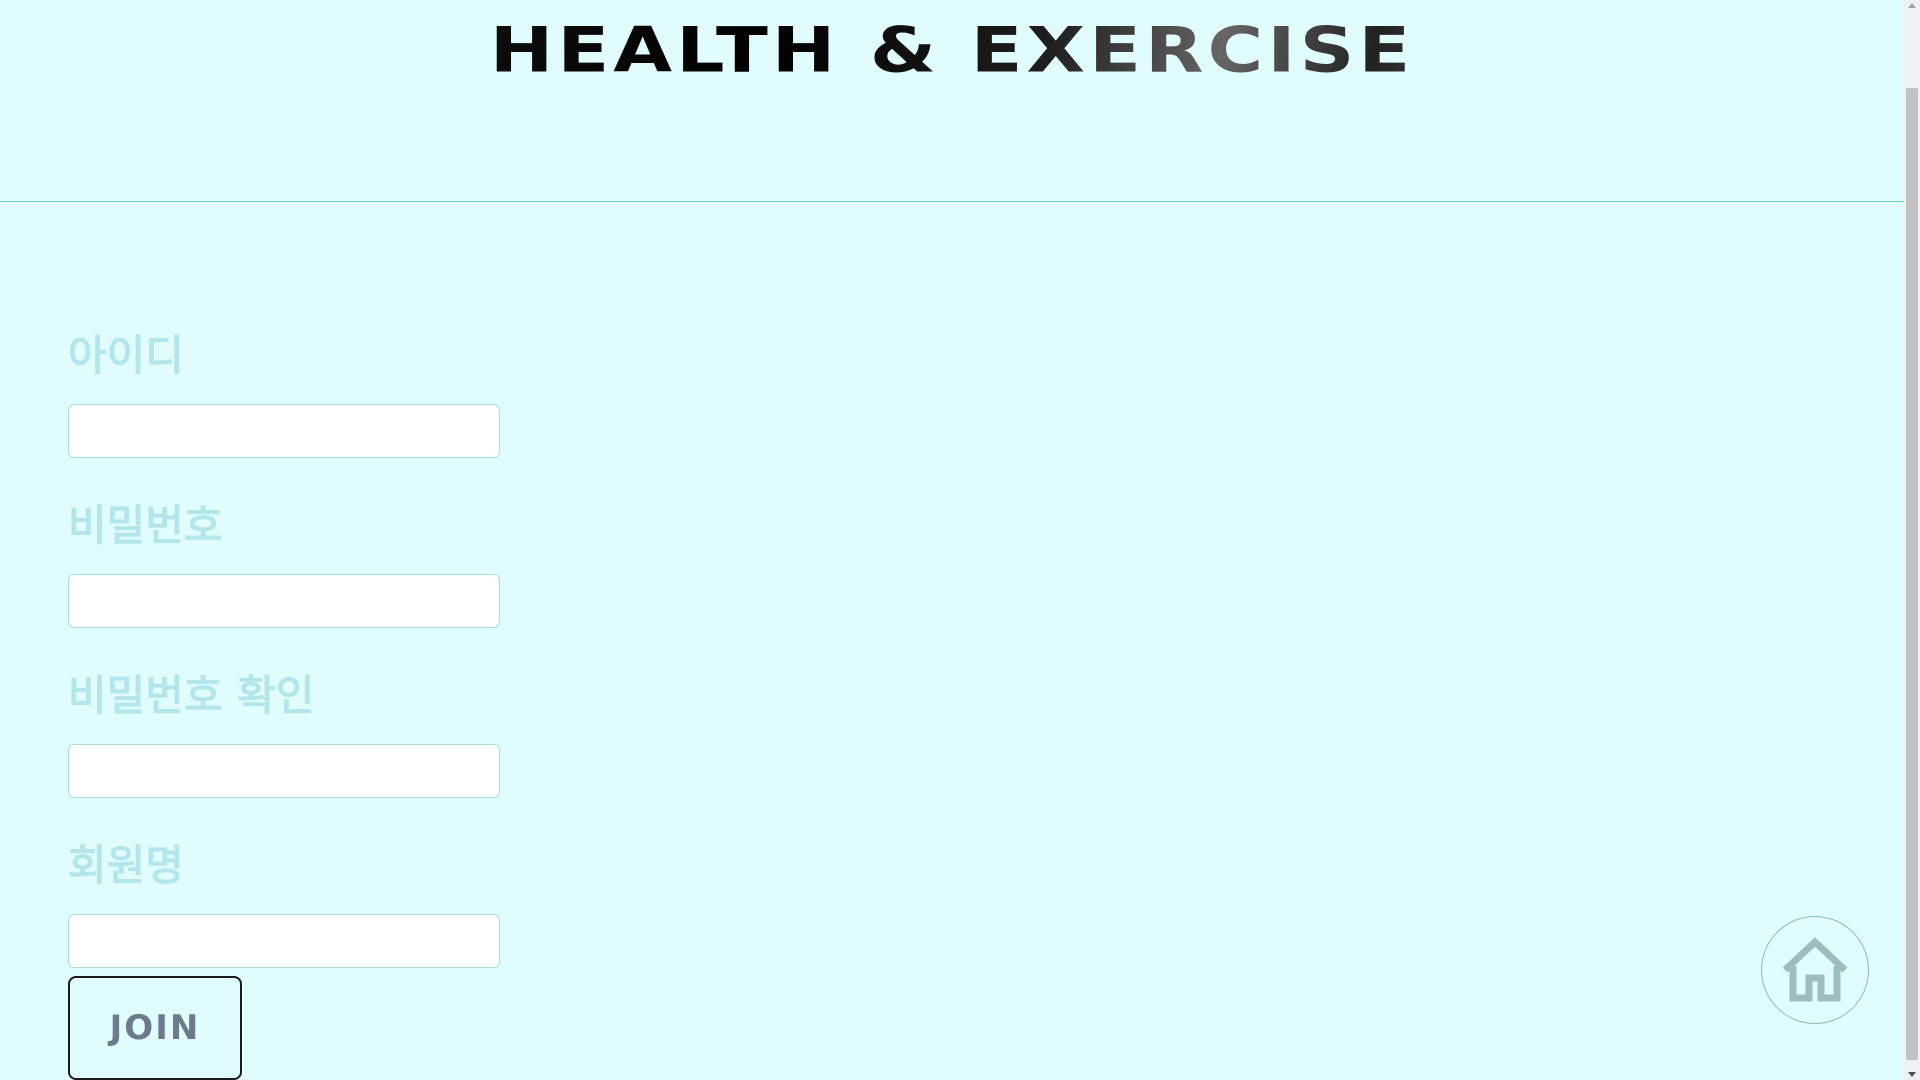  I want to click on password-input, so click(284, 601).